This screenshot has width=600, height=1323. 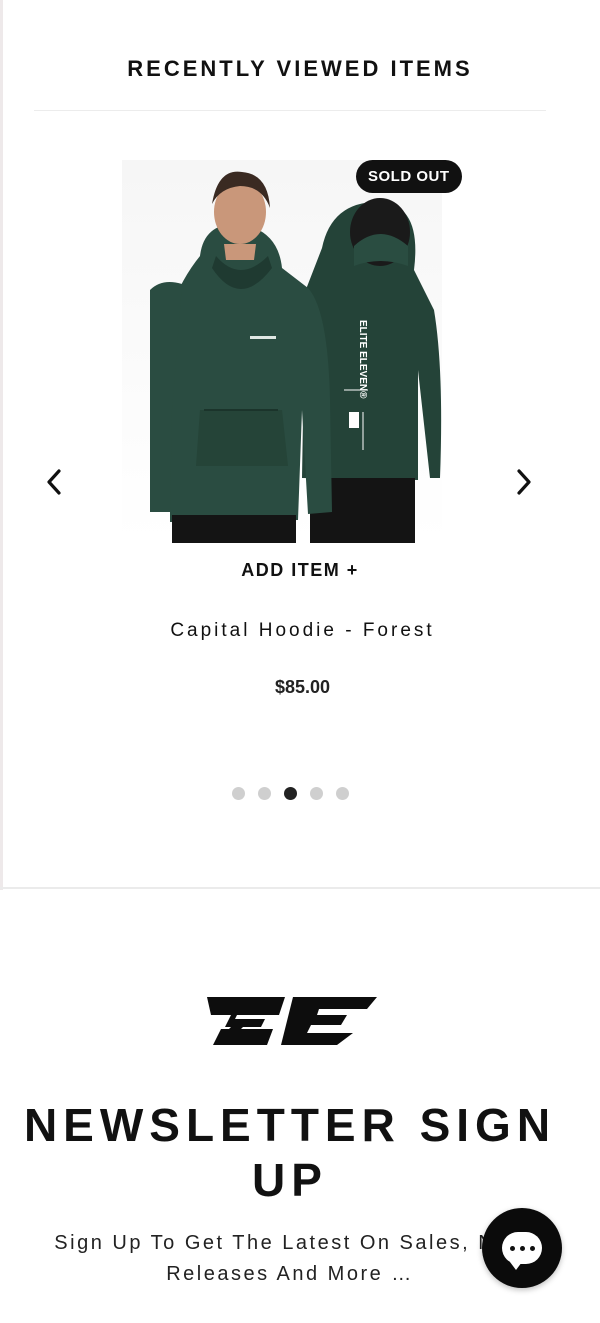 What do you see at coordinates (290, 1152) in the screenshot?
I see `newsletter-title: NEWSLETTER SIGN UP` at bounding box center [290, 1152].